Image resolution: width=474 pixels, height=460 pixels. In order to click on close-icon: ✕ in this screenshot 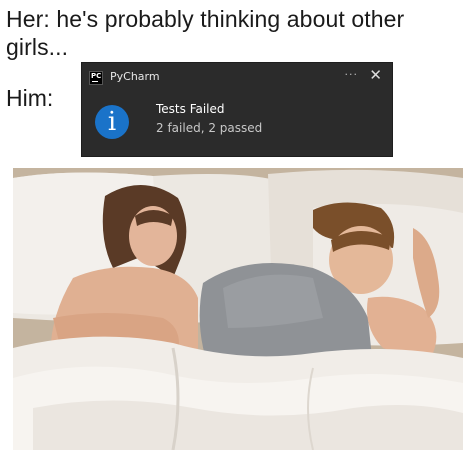, I will do `click(375, 75)`.